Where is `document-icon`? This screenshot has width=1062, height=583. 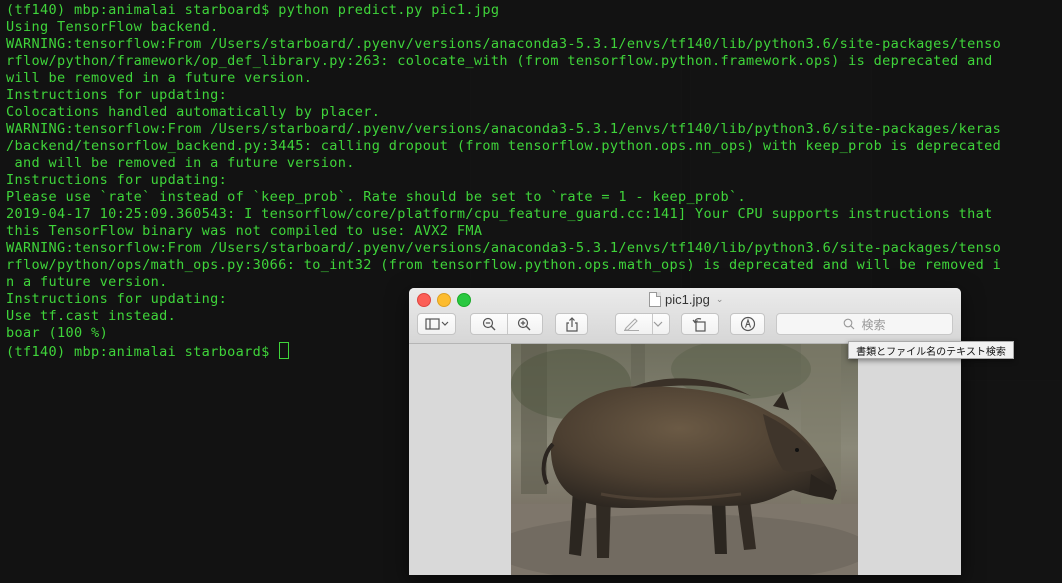
document-icon is located at coordinates (655, 299).